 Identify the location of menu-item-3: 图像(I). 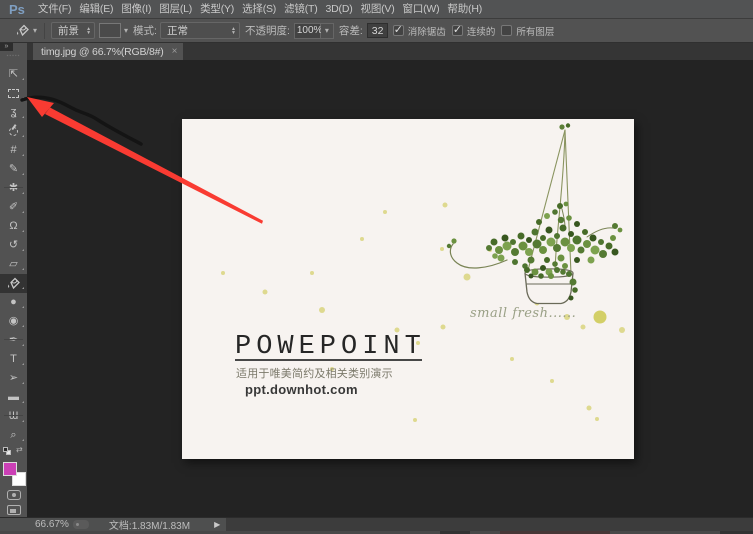
(136, 9).